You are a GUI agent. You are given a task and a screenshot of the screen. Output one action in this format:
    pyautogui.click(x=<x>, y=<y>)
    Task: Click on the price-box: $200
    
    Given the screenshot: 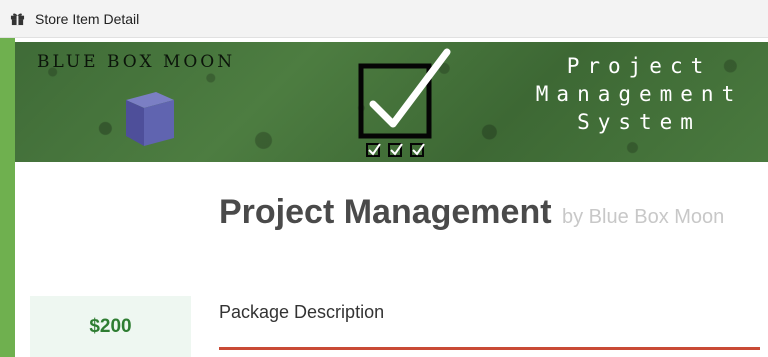 What is the action you would take?
    pyautogui.click(x=110, y=326)
    